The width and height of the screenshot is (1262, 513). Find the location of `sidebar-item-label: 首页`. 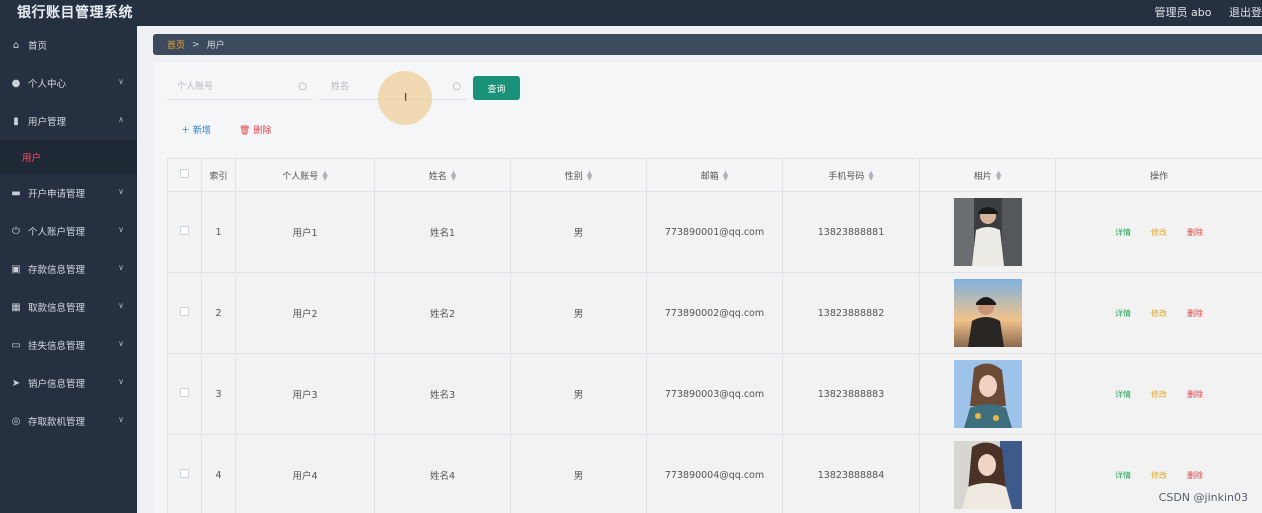

sidebar-item-label: 首页 is located at coordinates (38, 46).